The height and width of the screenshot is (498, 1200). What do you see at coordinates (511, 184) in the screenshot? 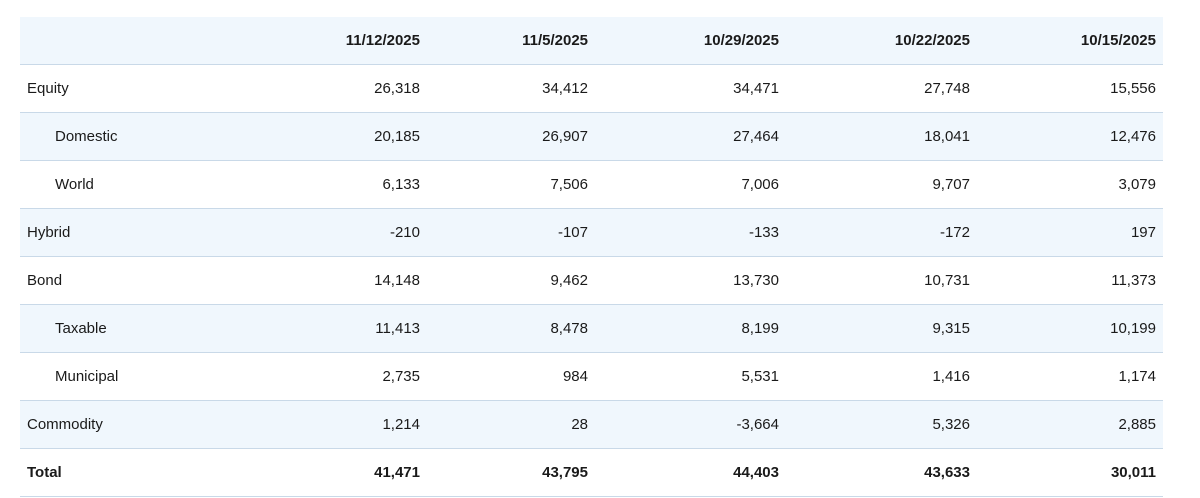
I see `cell-value: 7,506` at bounding box center [511, 184].